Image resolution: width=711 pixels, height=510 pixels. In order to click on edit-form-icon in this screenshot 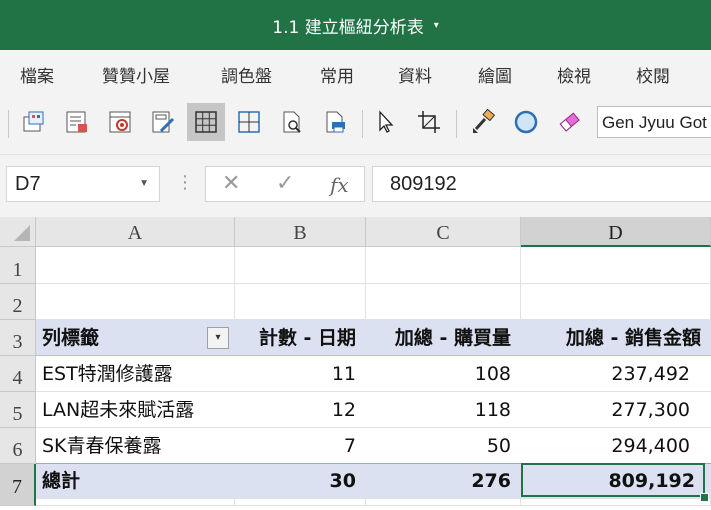, I will do `click(163, 122)`.